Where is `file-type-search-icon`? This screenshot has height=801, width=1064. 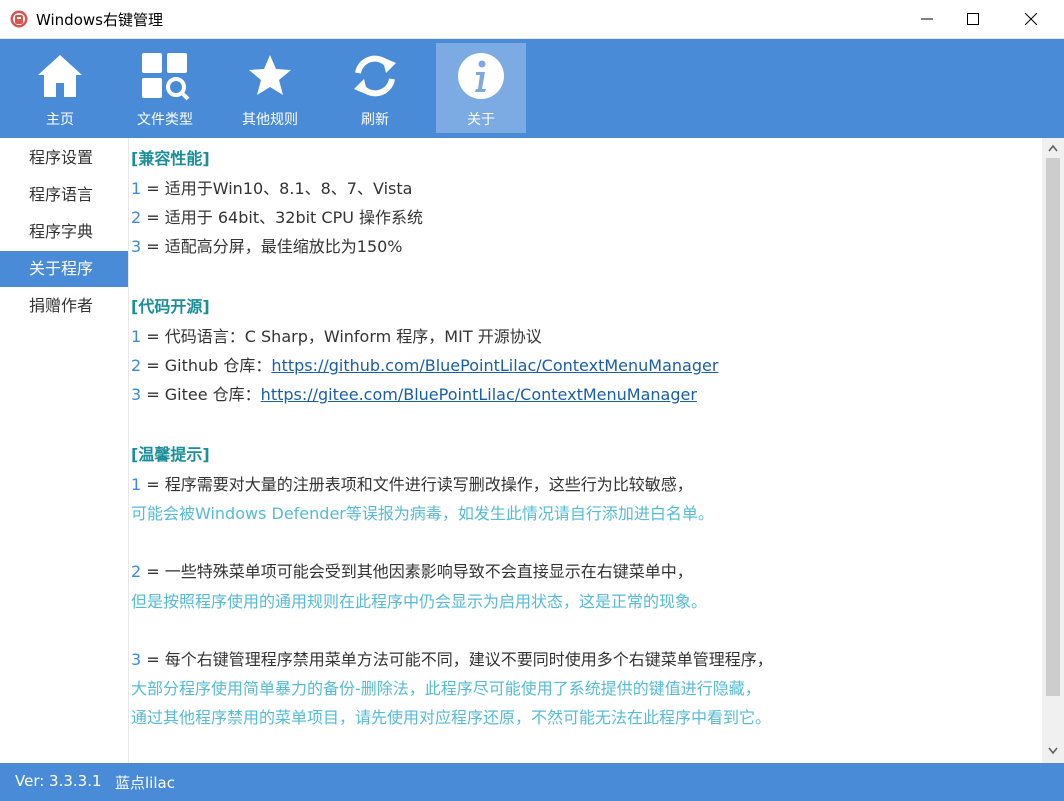
file-type-search-icon is located at coordinates (166, 77).